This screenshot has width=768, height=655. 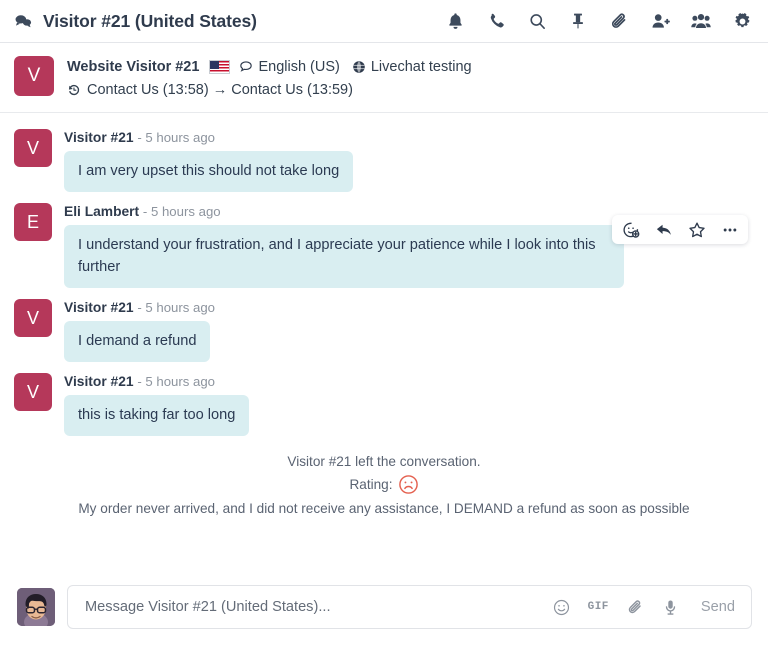 I want to click on speech-bubble-icon, so click(x=246, y=66).